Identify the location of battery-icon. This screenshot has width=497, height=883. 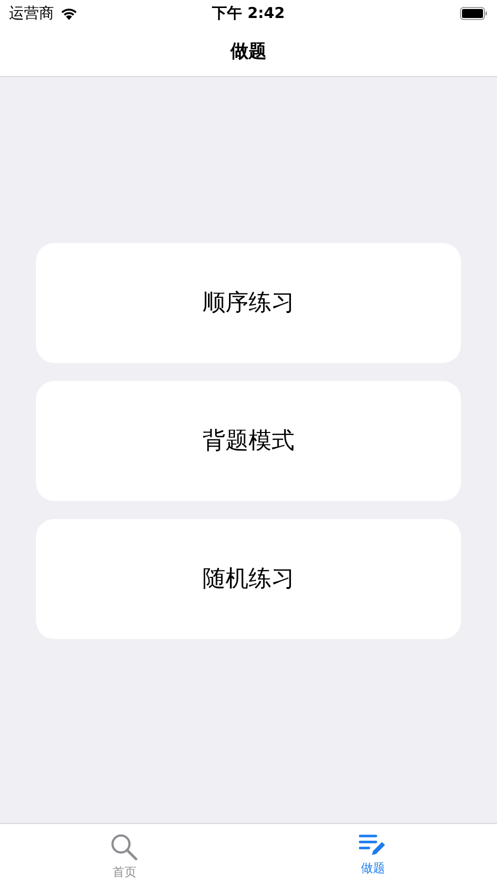
(474, 13).